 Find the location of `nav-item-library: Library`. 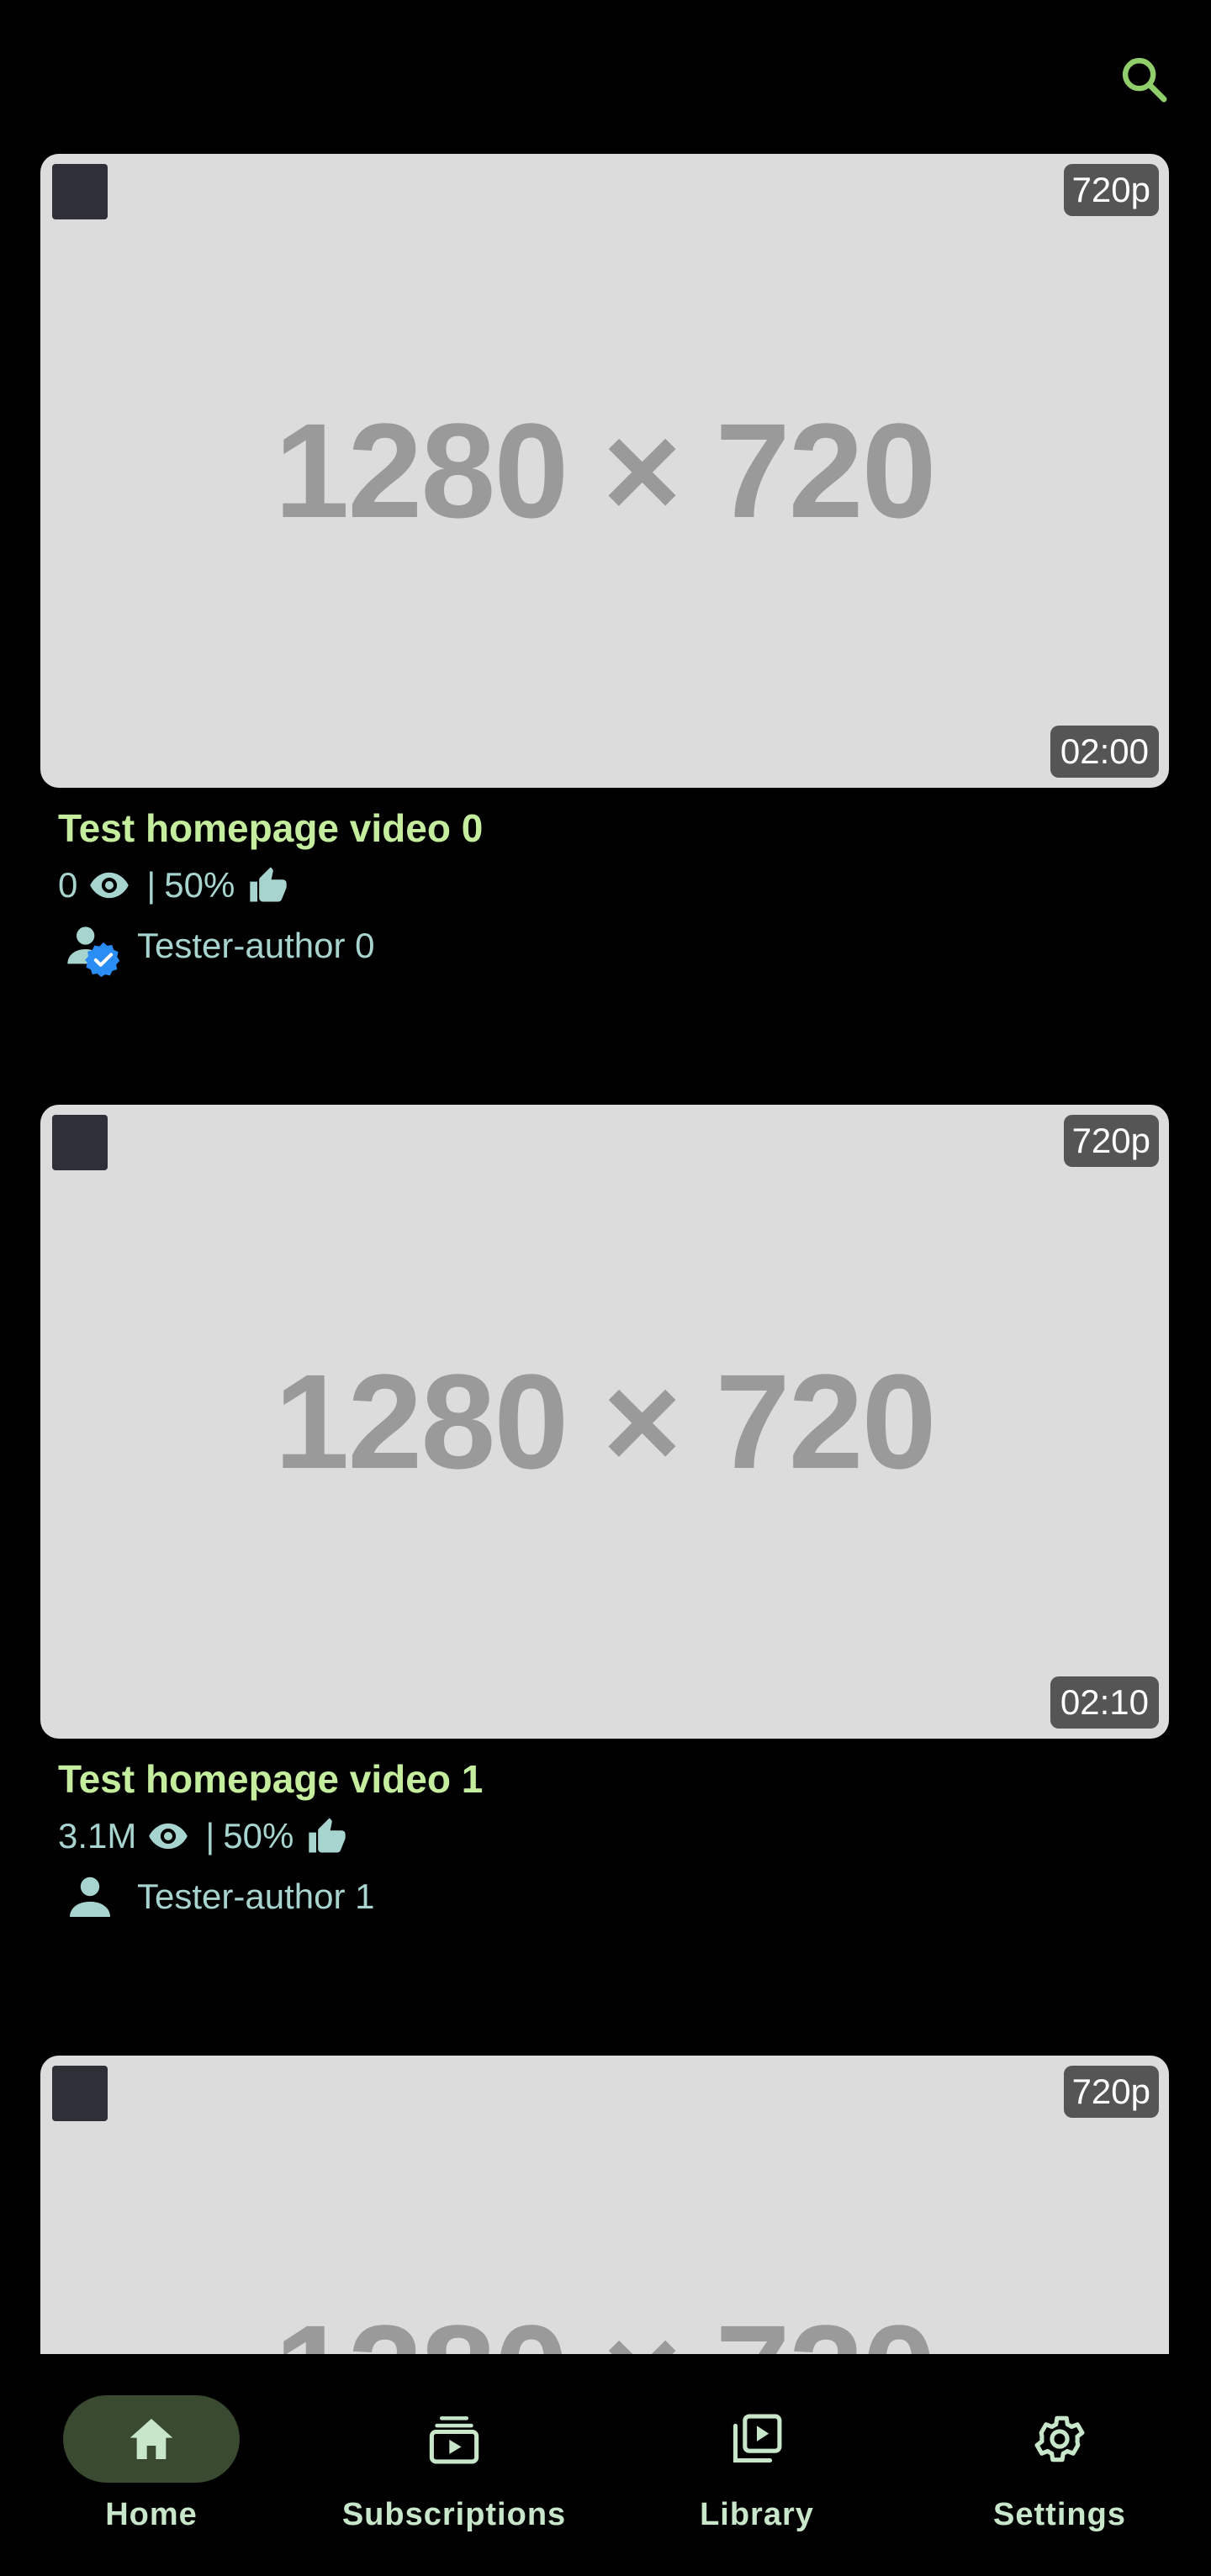

nav-item-library: Library is located at coordinates (757, 2465).